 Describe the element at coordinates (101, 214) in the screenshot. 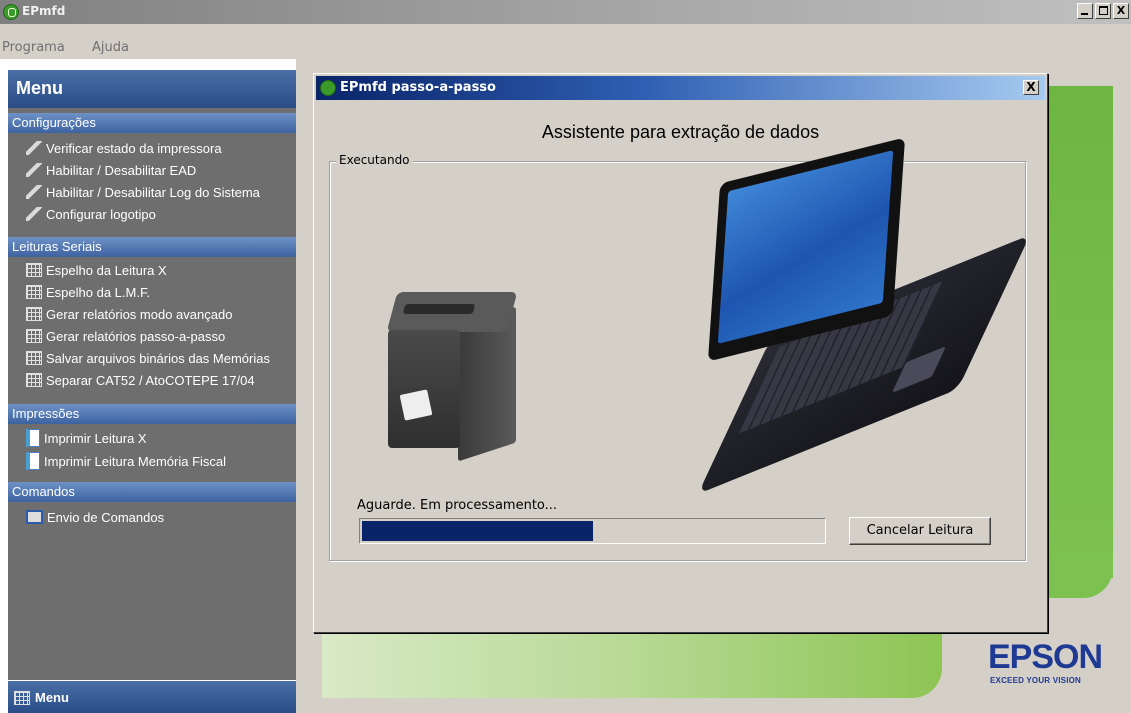

I see `sidebar-item-label: Configurar logotipo` at that location.